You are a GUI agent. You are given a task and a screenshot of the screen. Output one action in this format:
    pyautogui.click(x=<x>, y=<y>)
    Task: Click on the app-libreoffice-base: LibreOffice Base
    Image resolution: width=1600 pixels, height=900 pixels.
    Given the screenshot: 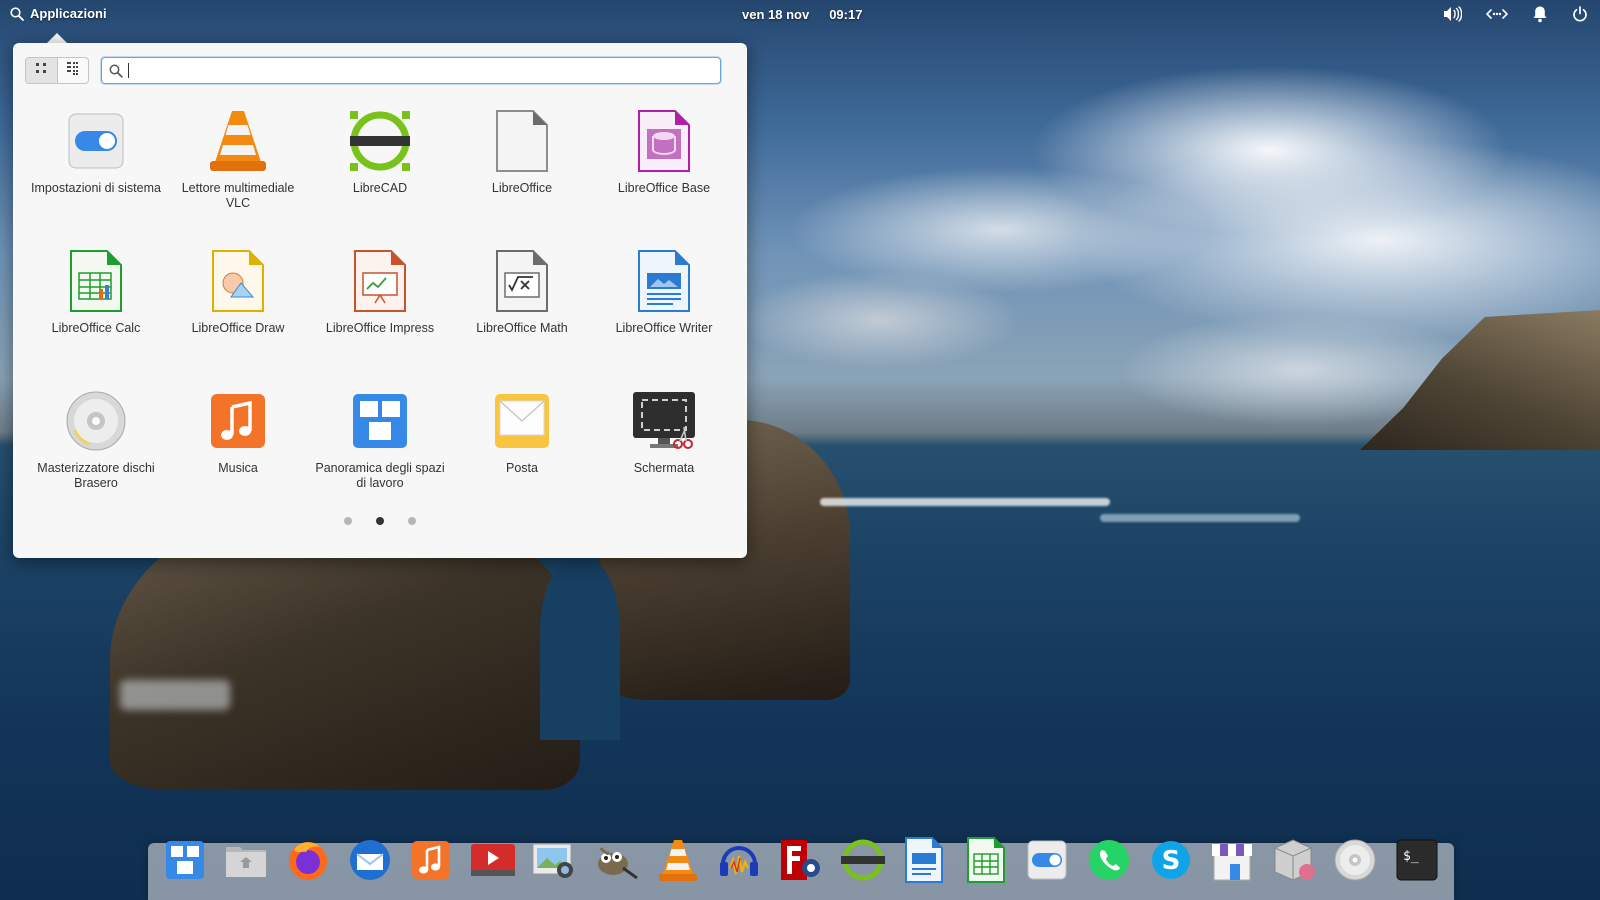 What is the action you would take?
    pyautogui.click(x=664, y=175)
    